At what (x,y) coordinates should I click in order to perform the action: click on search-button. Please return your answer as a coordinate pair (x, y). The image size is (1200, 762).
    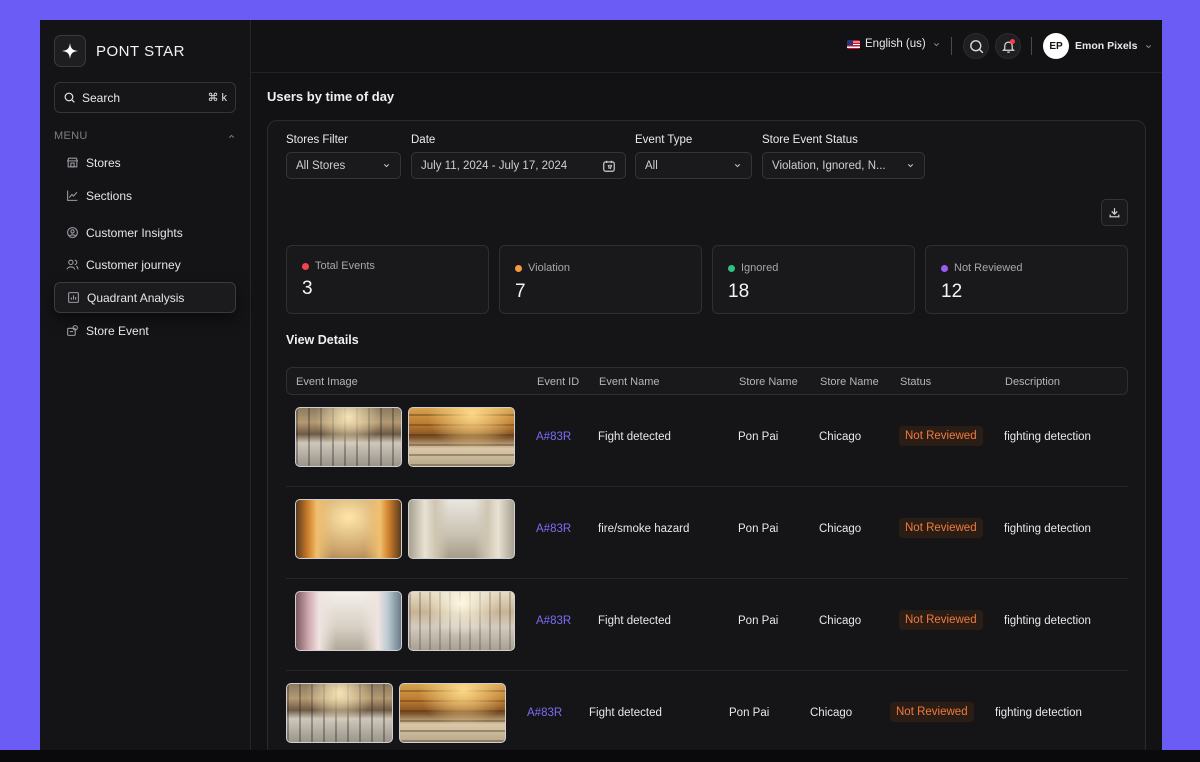
    Looking at the image, I should click on (976, 46).